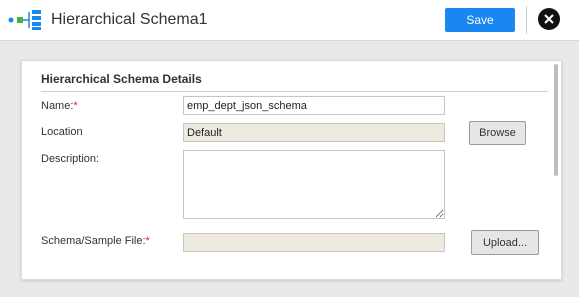 The image size is (579, 297). What do you see at coordinates (314, 184) in the screenshot?
I see `description-textarea` at bounding box center [314, 184].